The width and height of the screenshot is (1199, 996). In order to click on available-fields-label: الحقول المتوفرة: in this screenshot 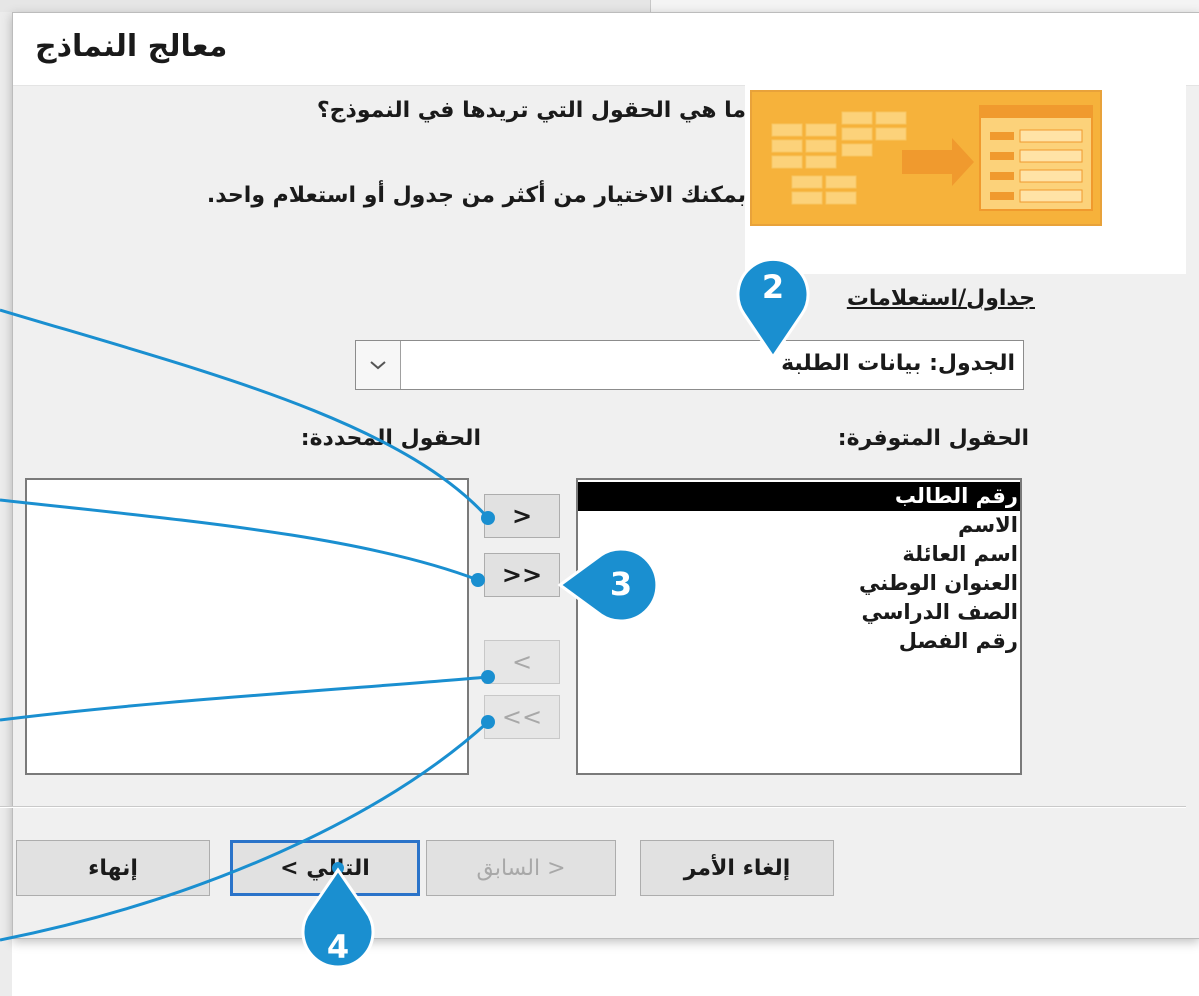, I will do `click(933, 438)`.